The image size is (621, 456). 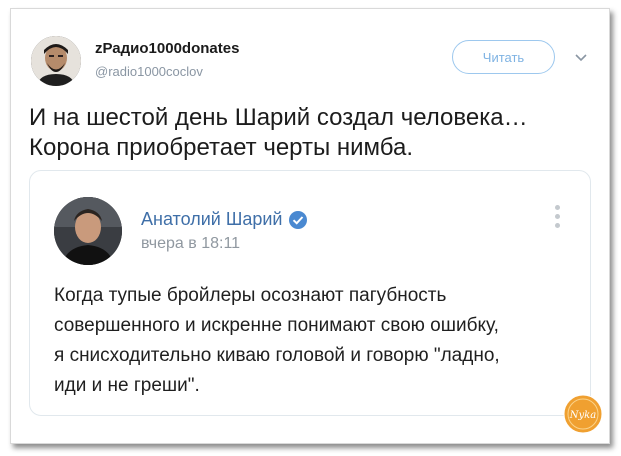 I want to click on quoted-text-line: Когда тупые бройлеры осознают пагубность, so click(x=250, y=295).